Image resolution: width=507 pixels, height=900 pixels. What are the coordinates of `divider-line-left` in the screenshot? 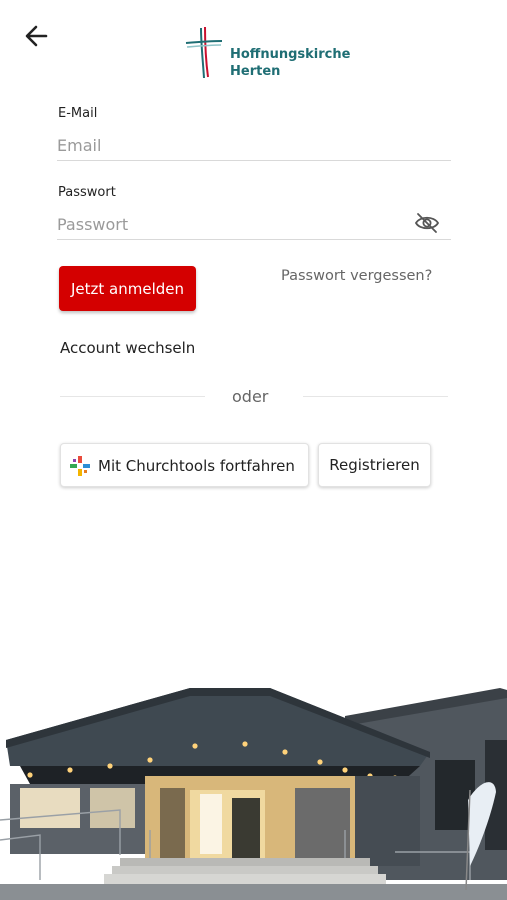 It's located at (132, 396).